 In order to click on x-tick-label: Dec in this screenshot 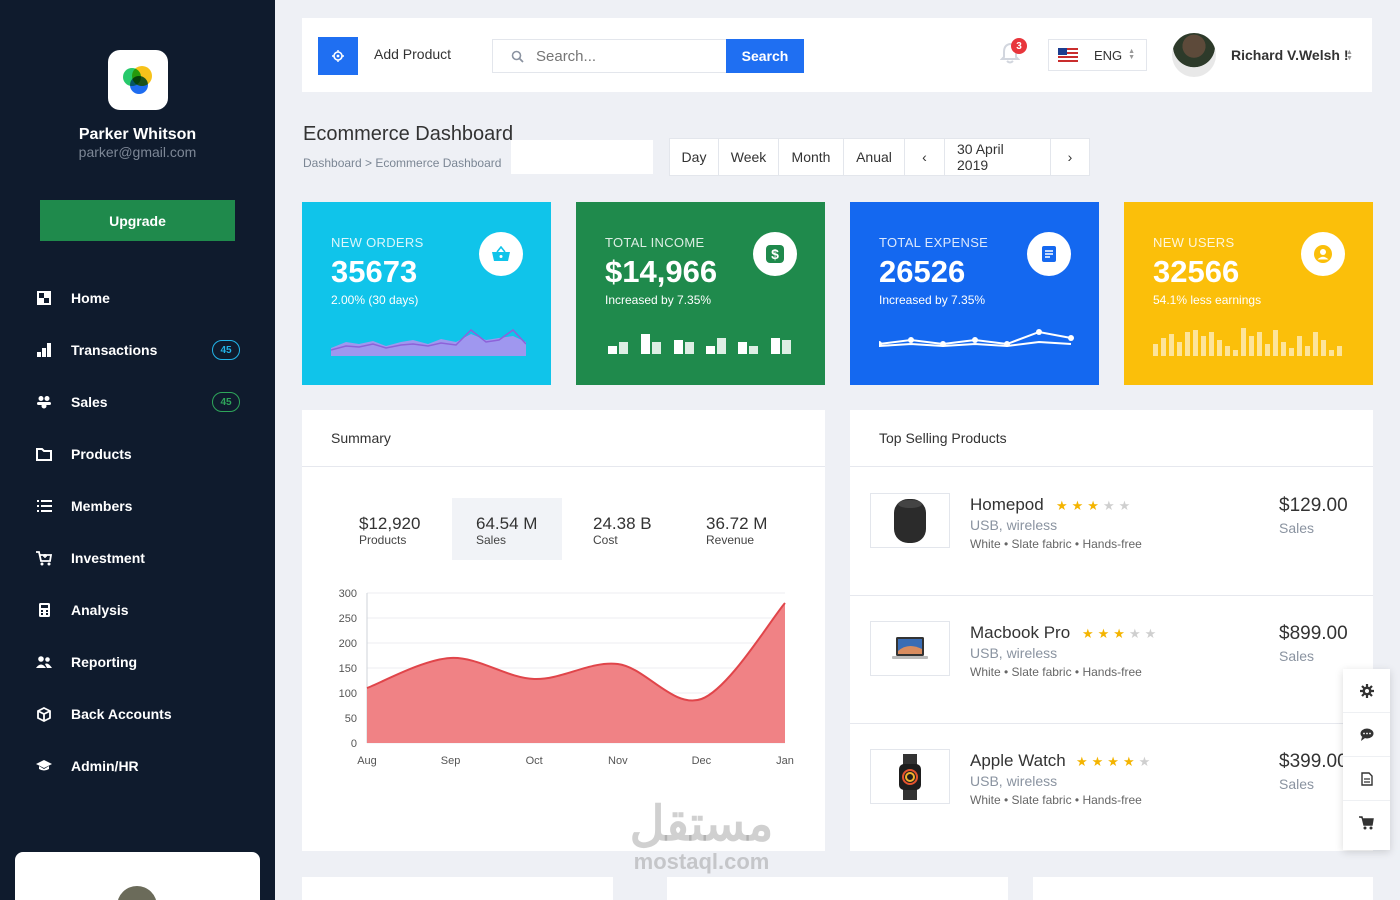, I will do `click(702, 761)`.